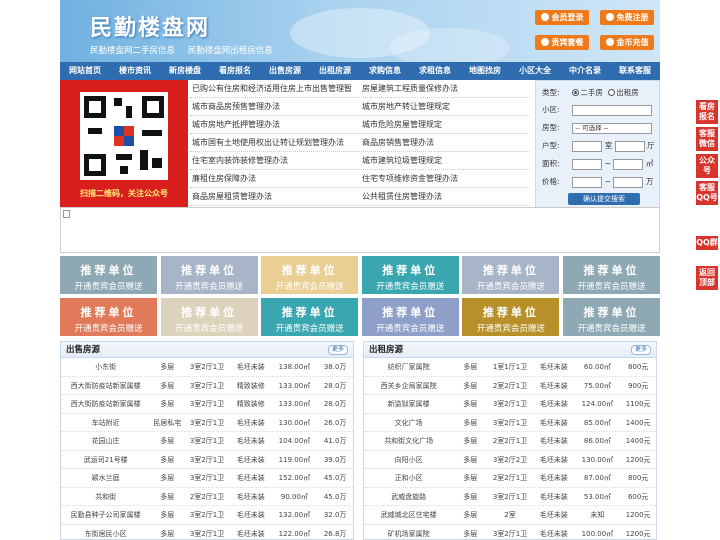 This screenshot has width=720, height=540. What do you see at coordinates (445, 160) in the screenshot?
I see `policy-link: 城市建筑垃圾管理规定` at bounding box center [445, 160].